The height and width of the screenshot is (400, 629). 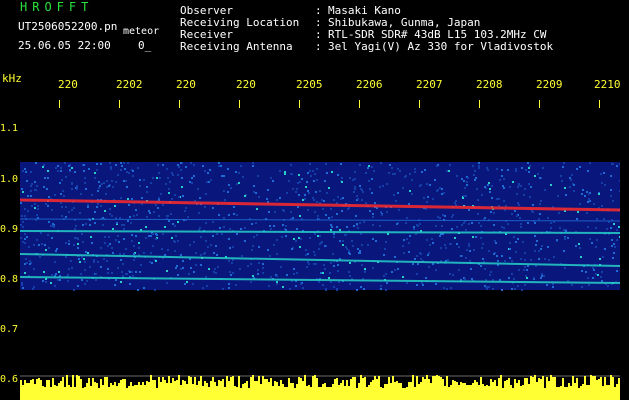 What do you see at coordinates (145, 45) in the screenshot?
I see `capture-duration: 0_` at bounding box center [145, 45].